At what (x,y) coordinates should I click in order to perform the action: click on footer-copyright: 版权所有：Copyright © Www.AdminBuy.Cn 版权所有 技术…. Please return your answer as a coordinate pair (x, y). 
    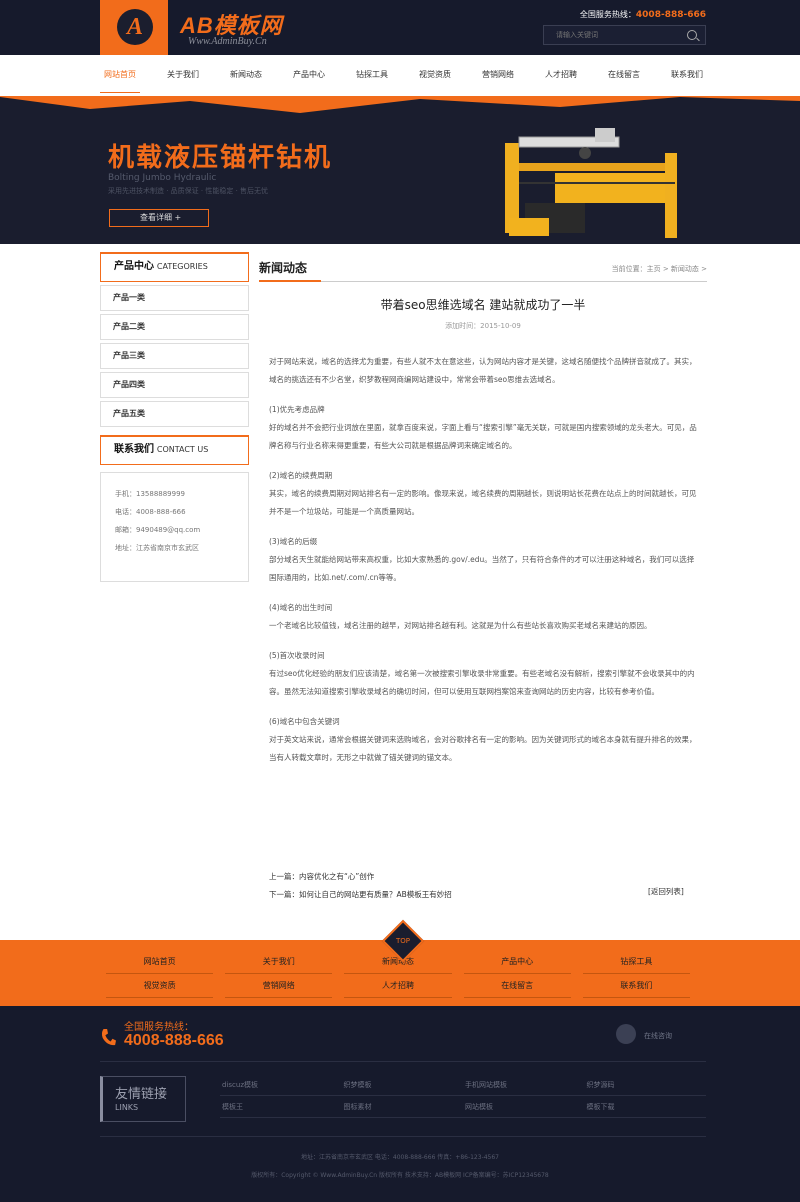
    Looking at the image, I should click on (400, 1175).